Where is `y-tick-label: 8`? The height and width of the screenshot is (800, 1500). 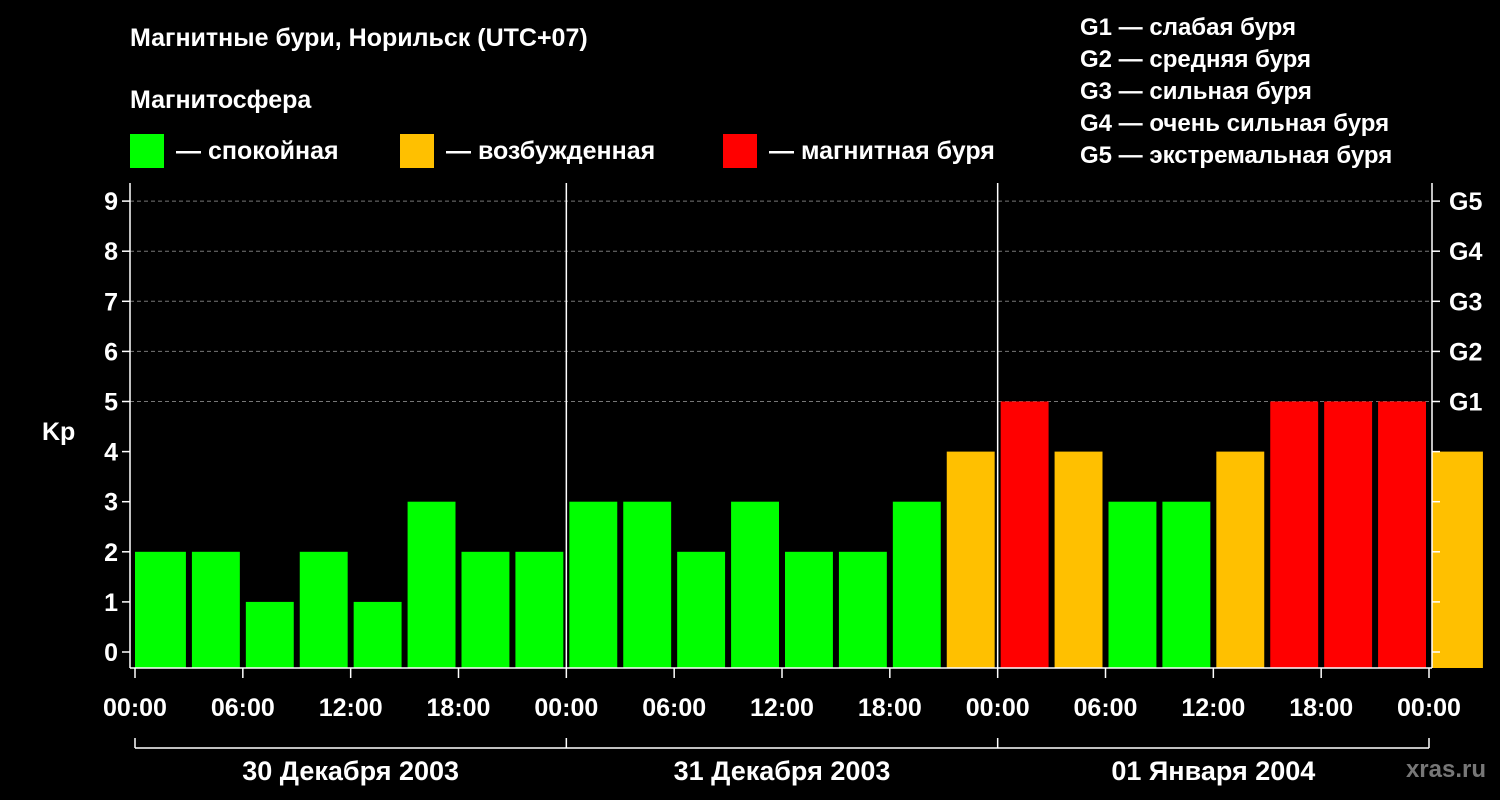
y-tick-label: 8 is located at coordinates (111, 252).